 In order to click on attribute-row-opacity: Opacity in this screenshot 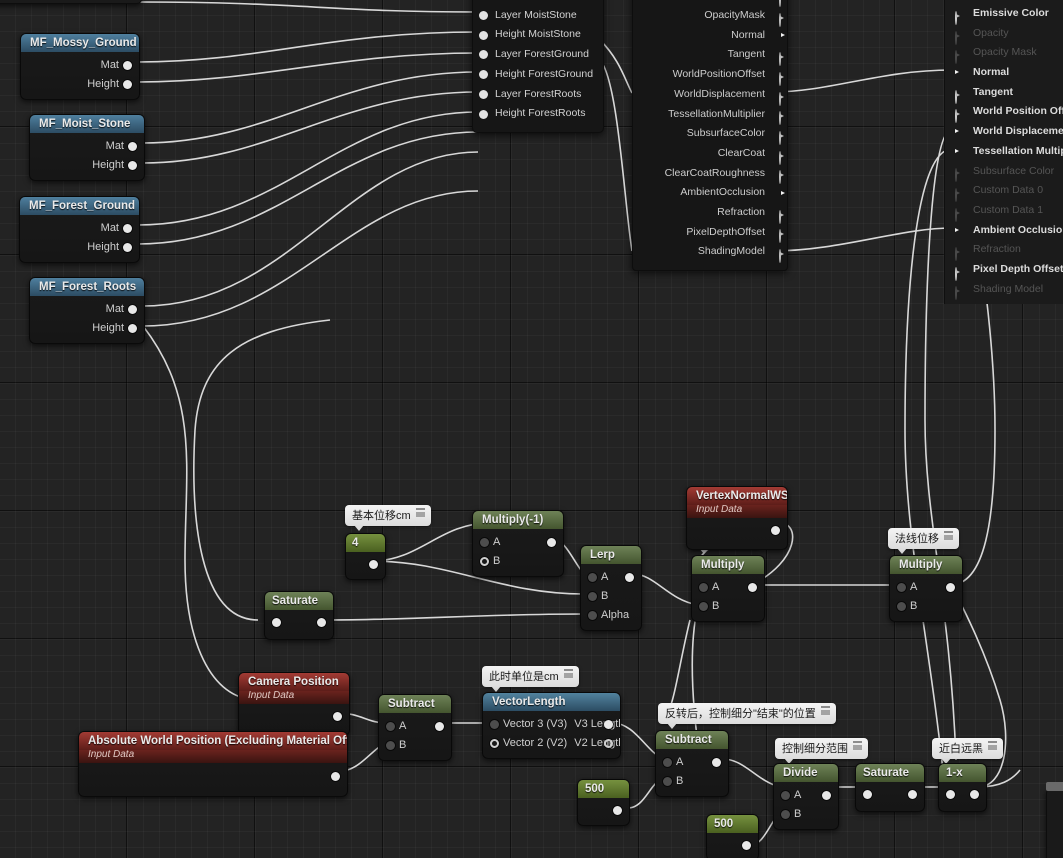, I will do `click(1004, 34)`.